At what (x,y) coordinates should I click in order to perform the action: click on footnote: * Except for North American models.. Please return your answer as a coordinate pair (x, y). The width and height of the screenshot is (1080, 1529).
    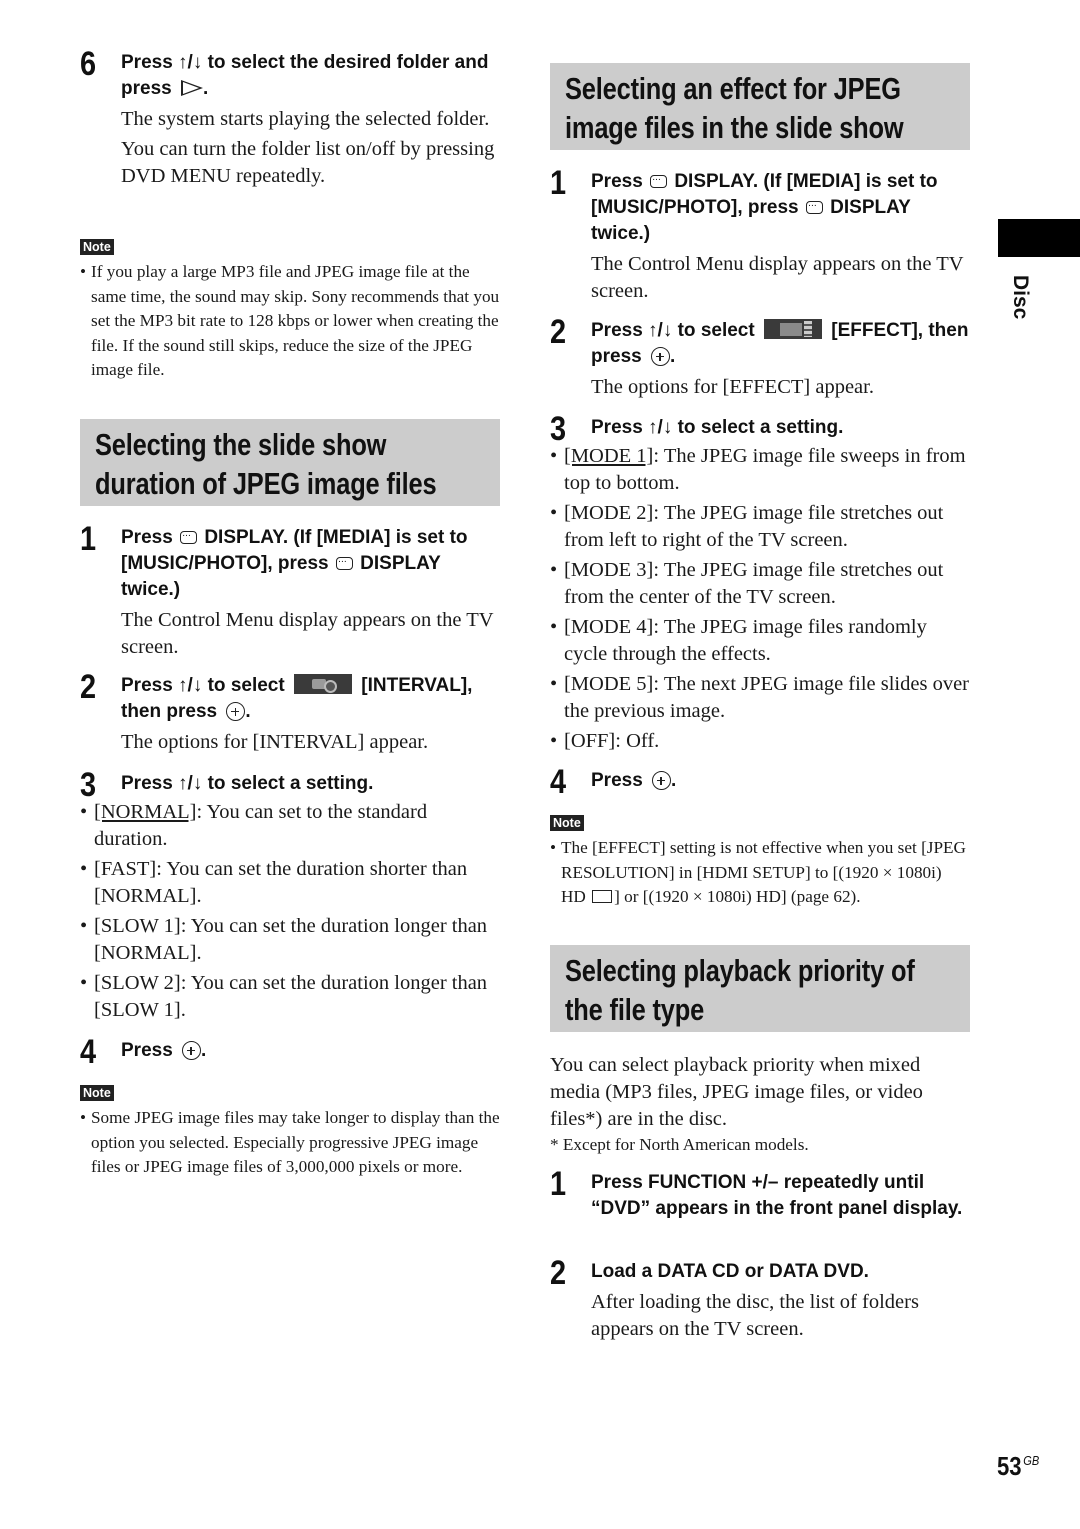
    Looking at the image, I should click on (679, 1144).